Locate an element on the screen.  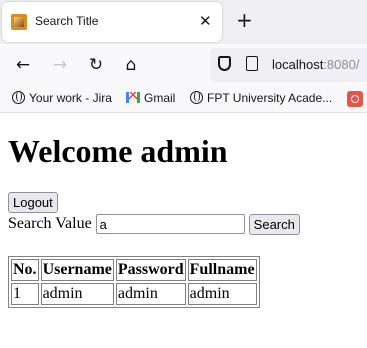
cell-no: 1 is located at coordinates (25, 294).